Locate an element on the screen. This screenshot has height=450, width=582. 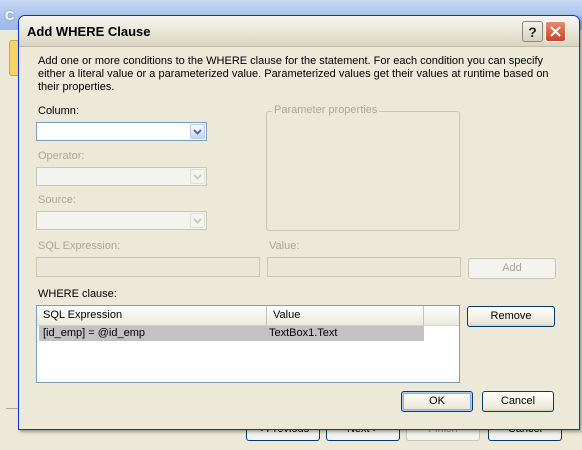
where-clause-label: WHERE clause: is located at coordinates (77, 294).